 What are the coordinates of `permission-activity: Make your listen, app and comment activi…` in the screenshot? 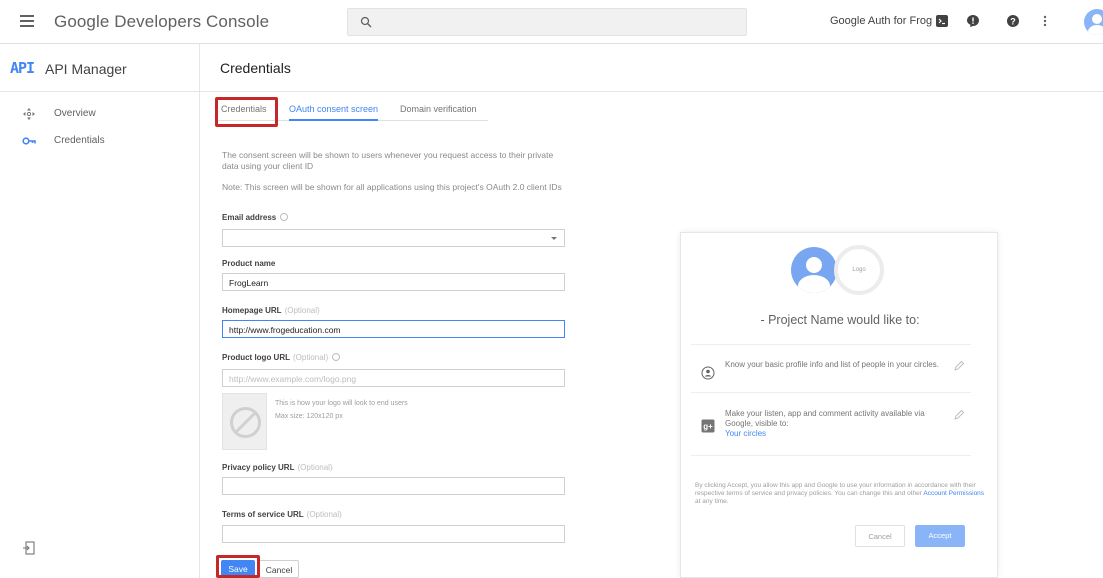 It's located at (837, 424).